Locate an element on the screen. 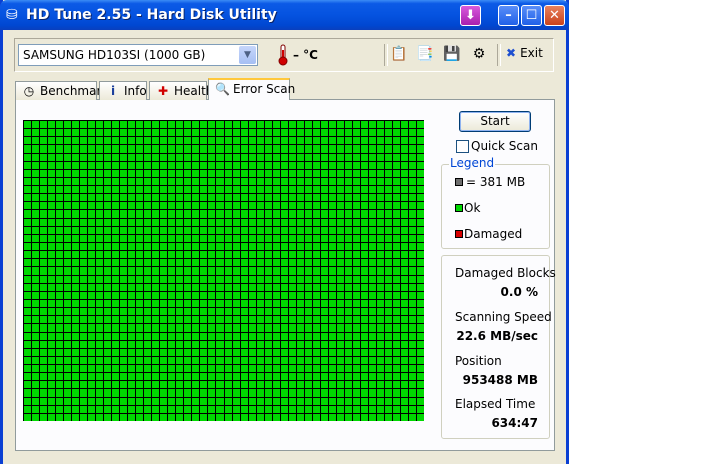  drive-select: SAMSUNG HD103SI (1000 GB) ▼ is located at coordinates (138, 55).